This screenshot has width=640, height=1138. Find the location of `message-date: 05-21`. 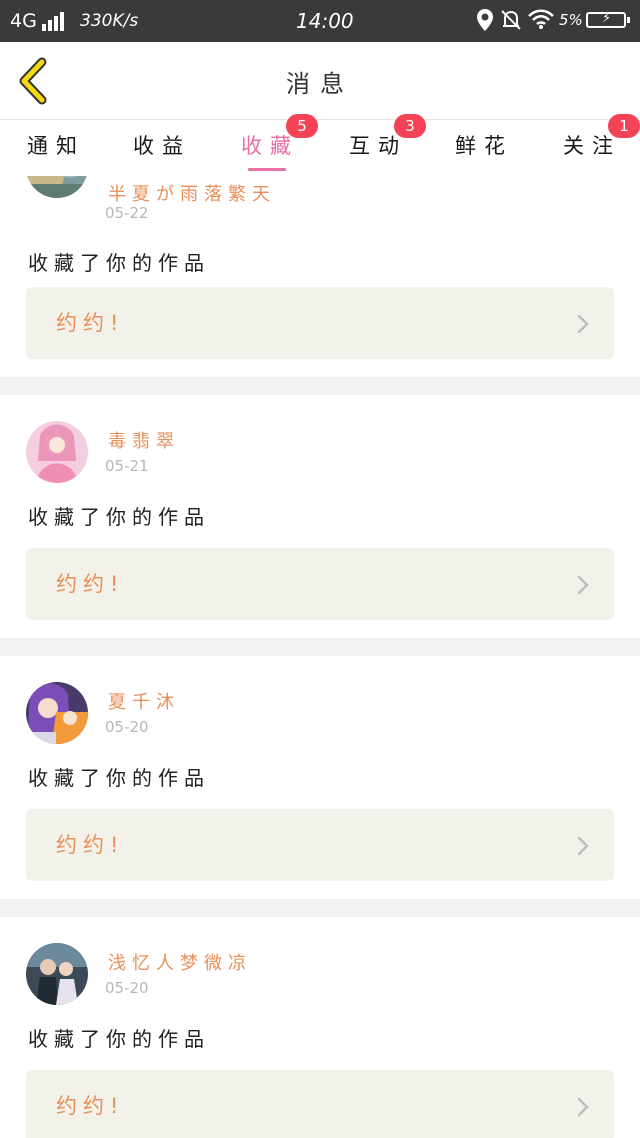

message-date: 05-21 is located at coordinates (127, 466).